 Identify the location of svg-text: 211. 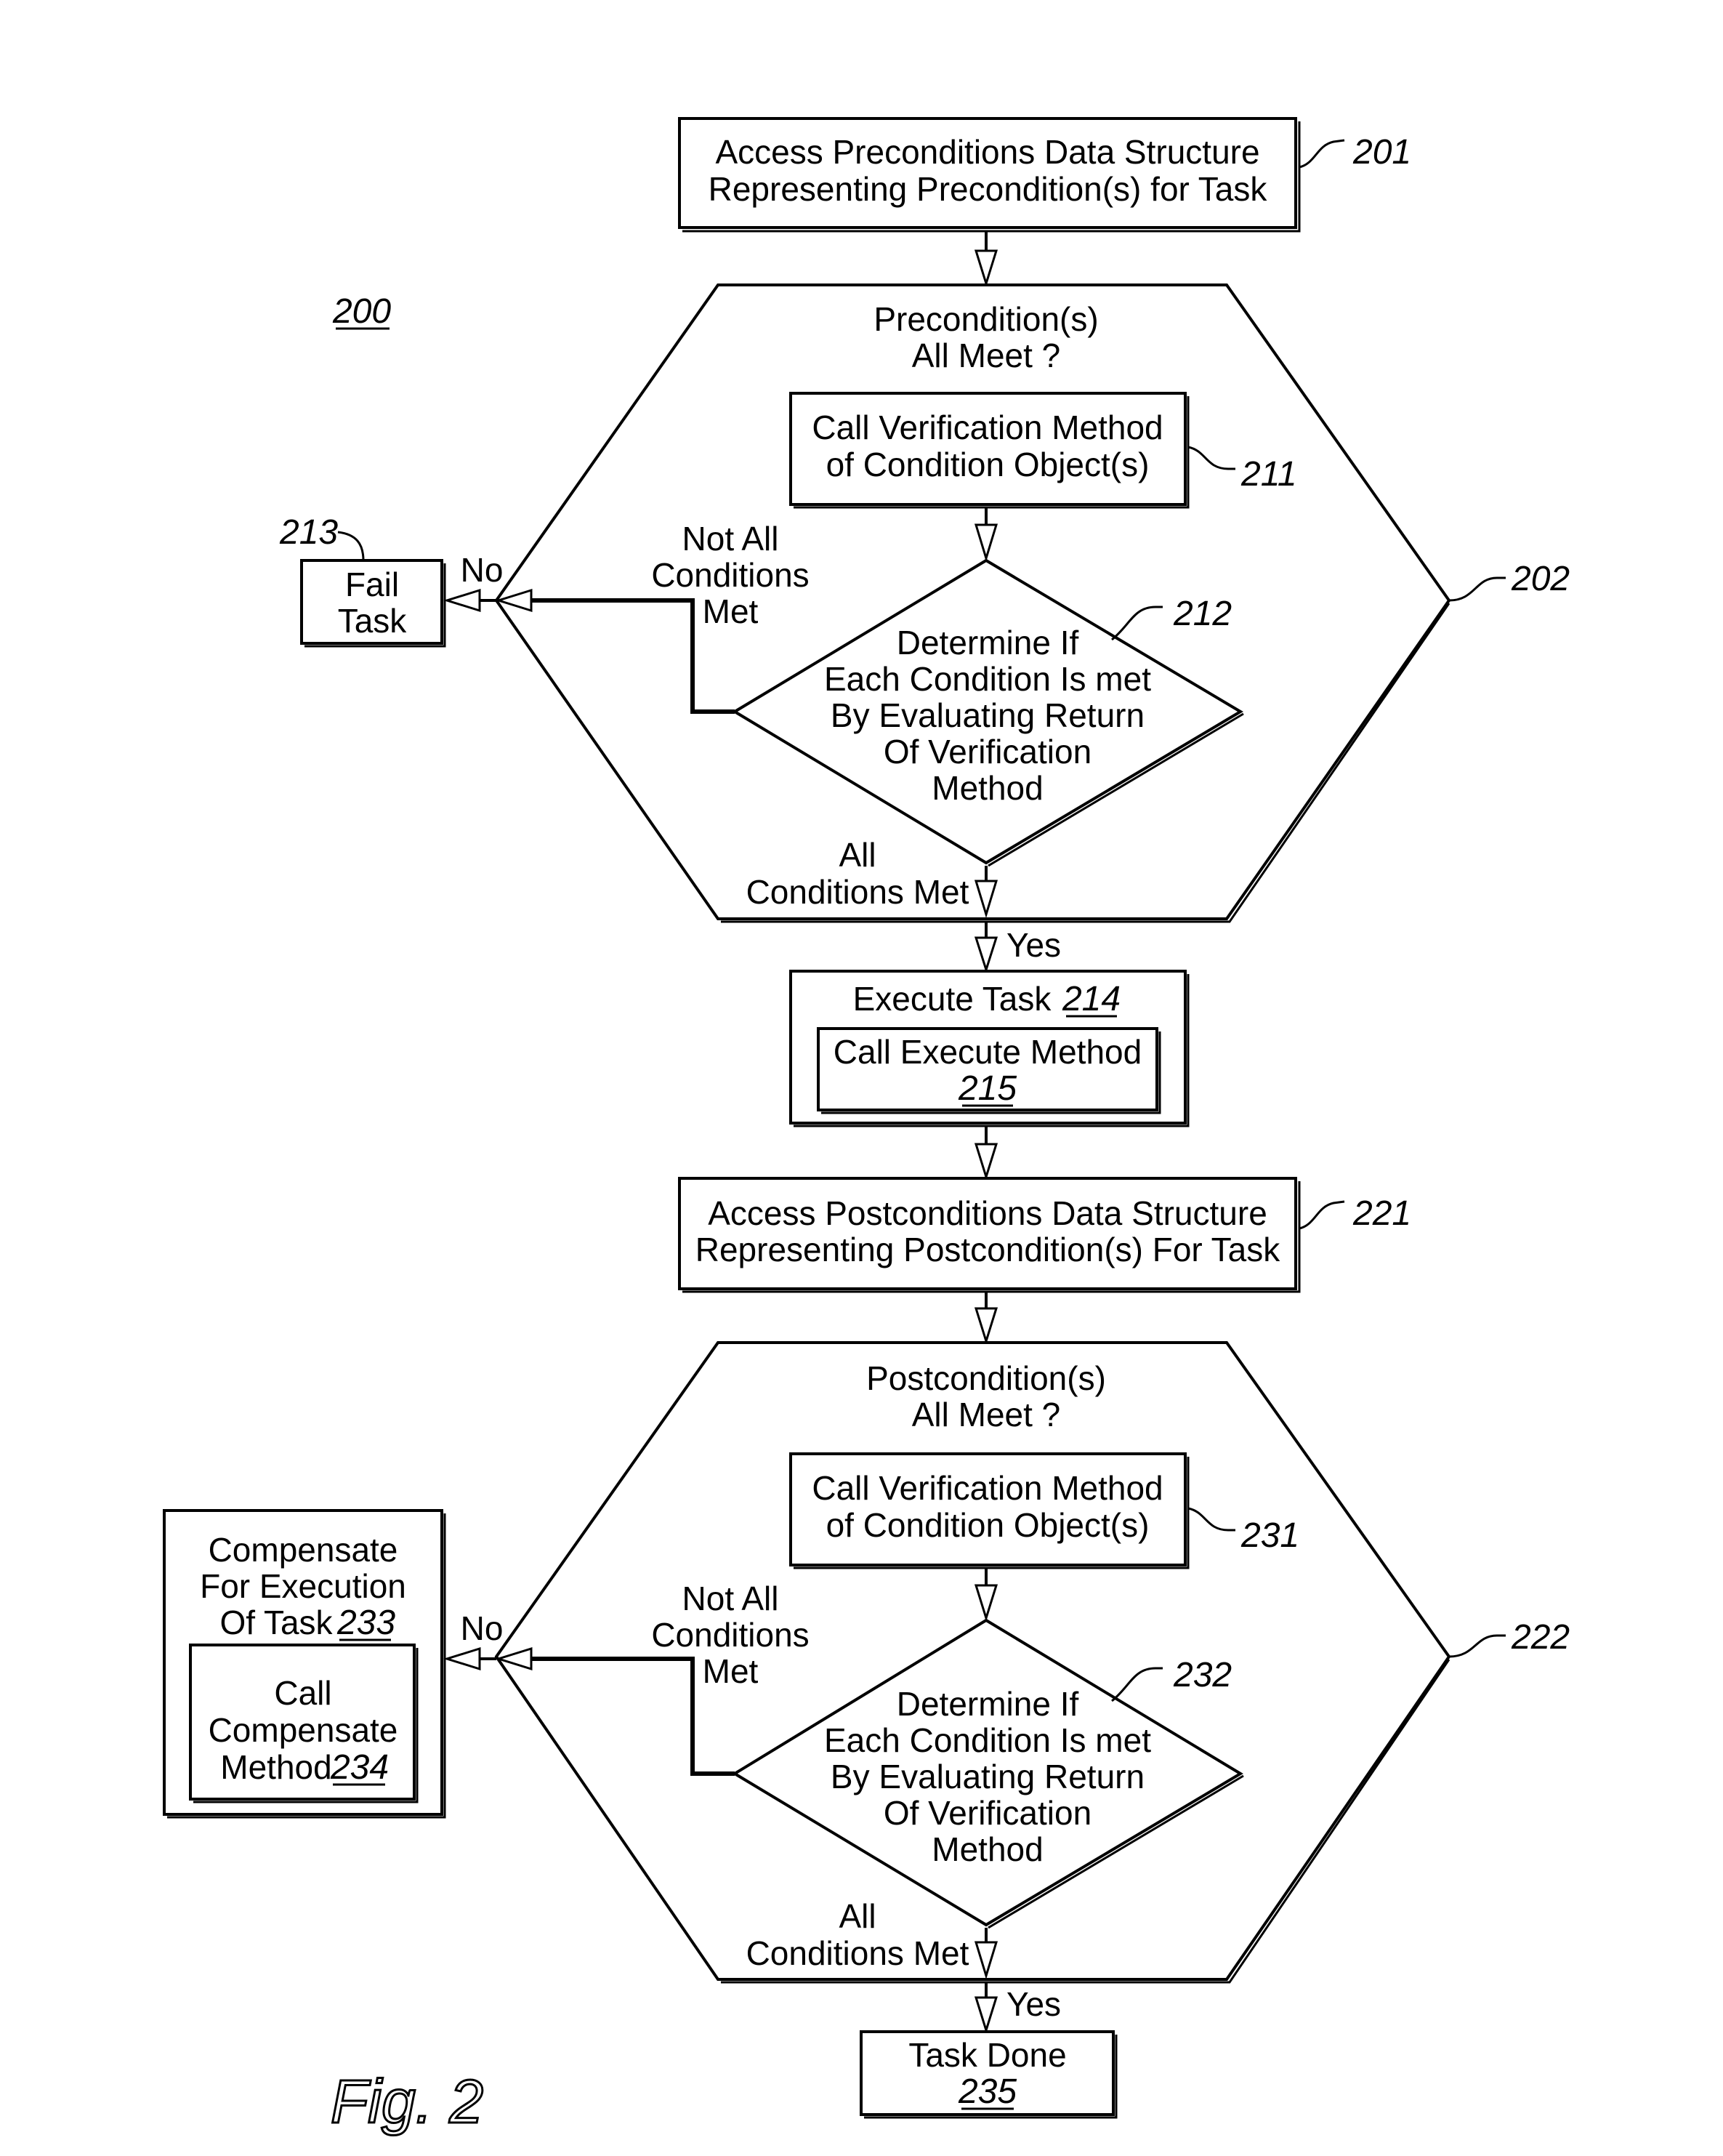
(1268, 474).